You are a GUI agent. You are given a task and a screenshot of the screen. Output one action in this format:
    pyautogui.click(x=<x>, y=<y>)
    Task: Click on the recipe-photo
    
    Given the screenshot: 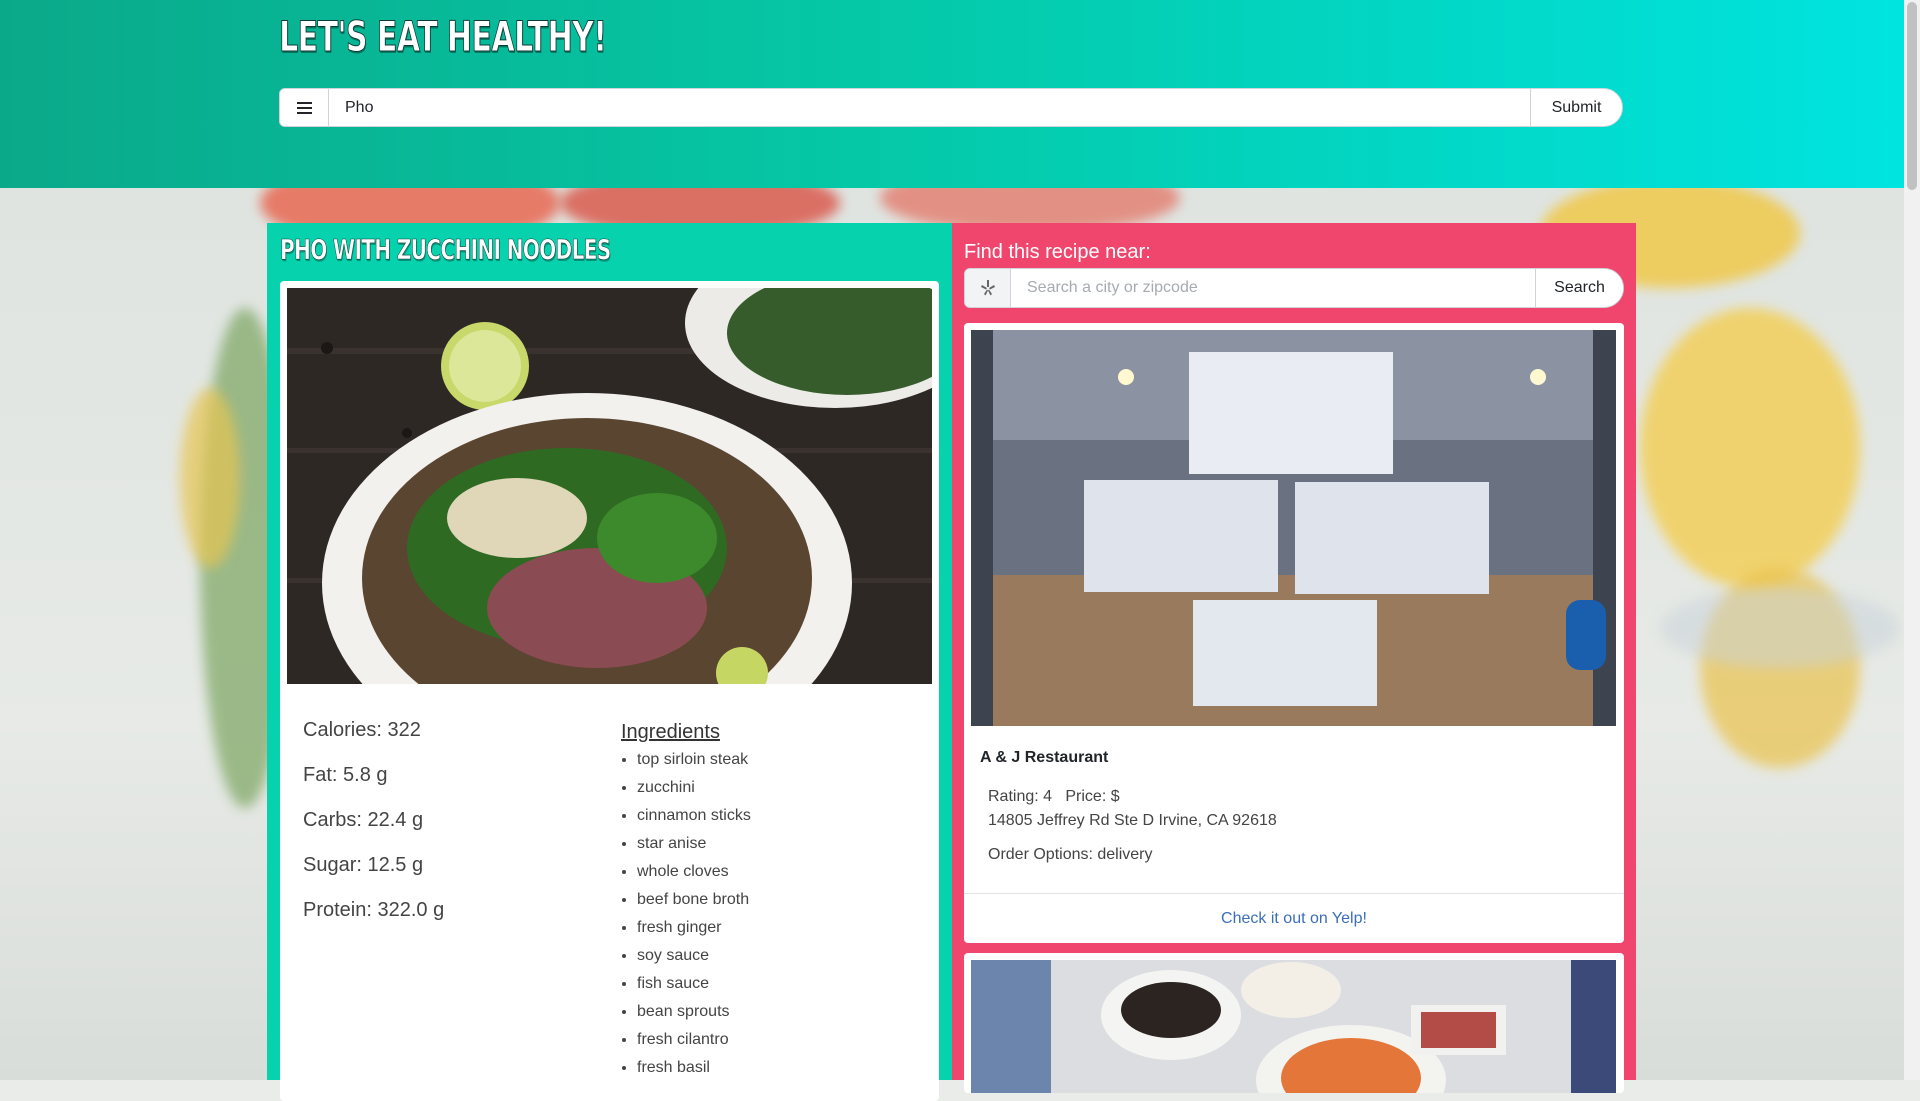 What is the action you would take?
    pyautogui.click(x=609, y=486)
    